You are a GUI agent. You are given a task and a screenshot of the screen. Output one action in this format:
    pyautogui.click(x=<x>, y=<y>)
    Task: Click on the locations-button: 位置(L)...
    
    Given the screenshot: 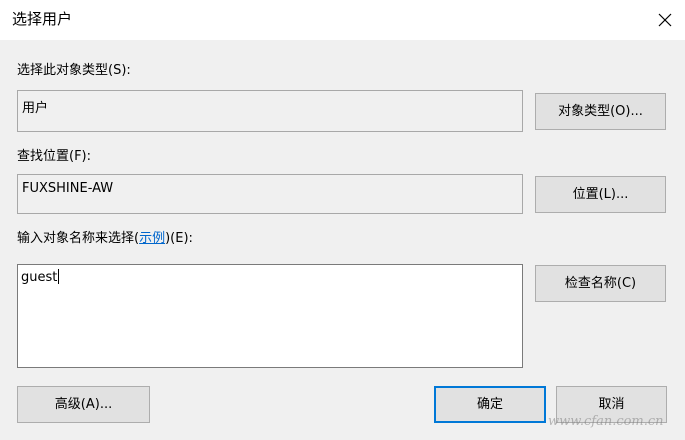 What is the action you would take?
    pyautogui.click(x=600, y=194)
    